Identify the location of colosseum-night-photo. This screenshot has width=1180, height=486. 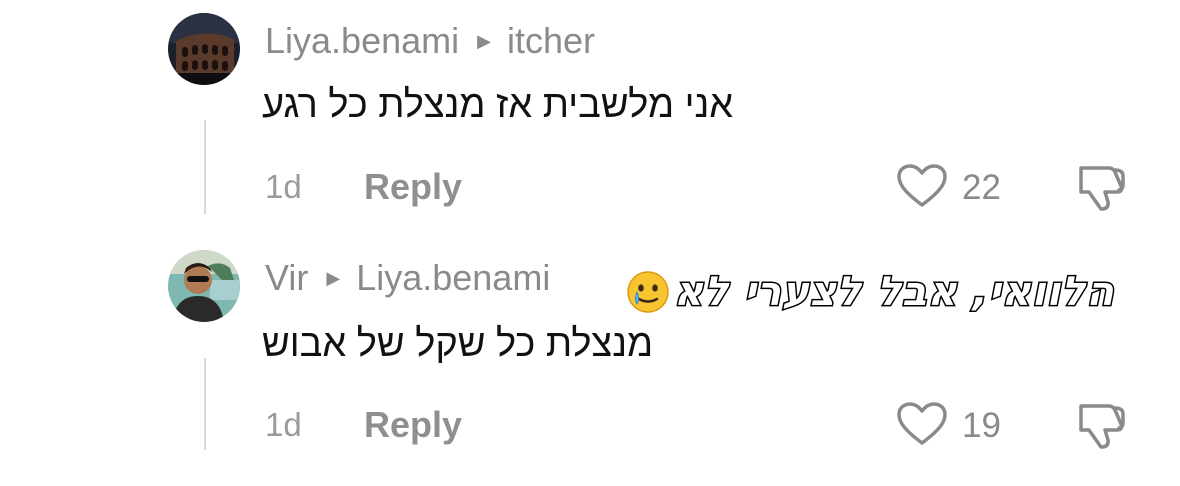
(204, 49).